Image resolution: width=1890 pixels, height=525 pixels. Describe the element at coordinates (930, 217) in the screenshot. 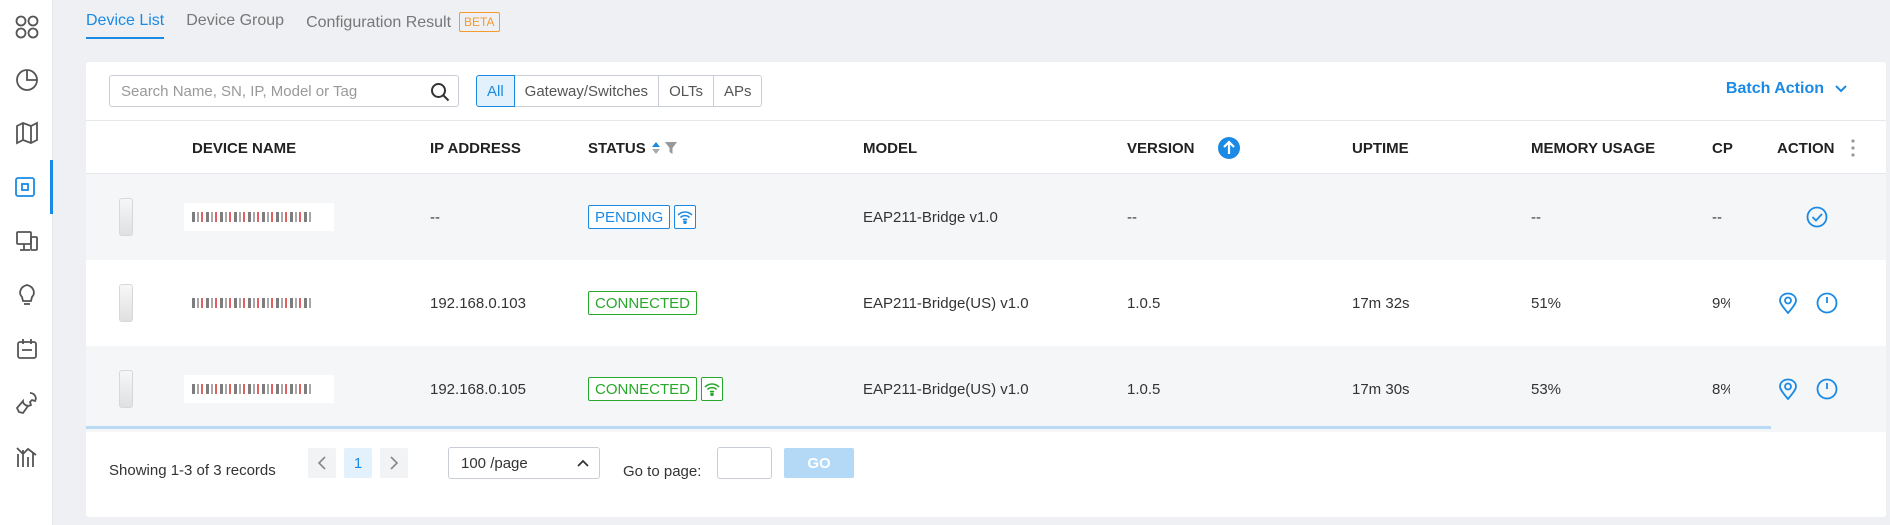

I see `model-cell: EAP211-Bridge v1.0` at that location.